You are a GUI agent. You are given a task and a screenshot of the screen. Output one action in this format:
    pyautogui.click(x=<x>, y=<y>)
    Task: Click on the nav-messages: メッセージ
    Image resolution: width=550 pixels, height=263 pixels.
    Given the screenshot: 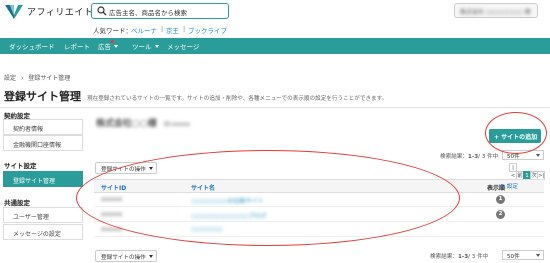 What is the action you would take?
    pyautogui.click(x=183, y=46)
    